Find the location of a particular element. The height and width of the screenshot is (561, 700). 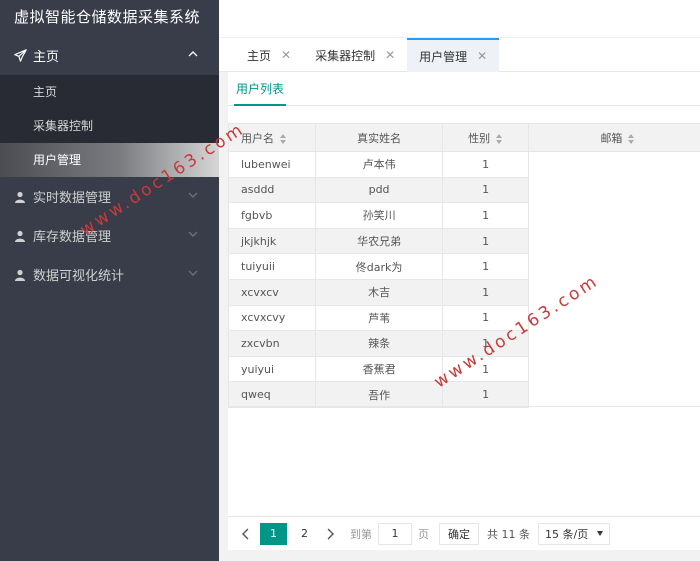

goto-label: 到第 is located at coordinates (361, 534).